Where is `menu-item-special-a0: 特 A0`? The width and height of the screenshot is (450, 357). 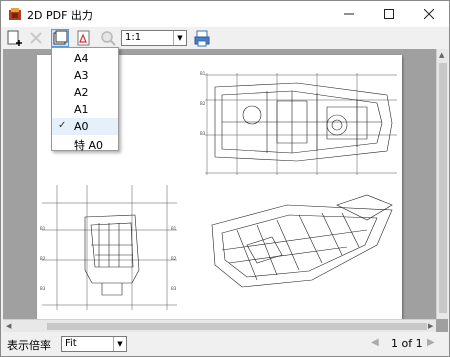
menu-item-special-a0: 特 A0 is located at coordinates (85, 143).